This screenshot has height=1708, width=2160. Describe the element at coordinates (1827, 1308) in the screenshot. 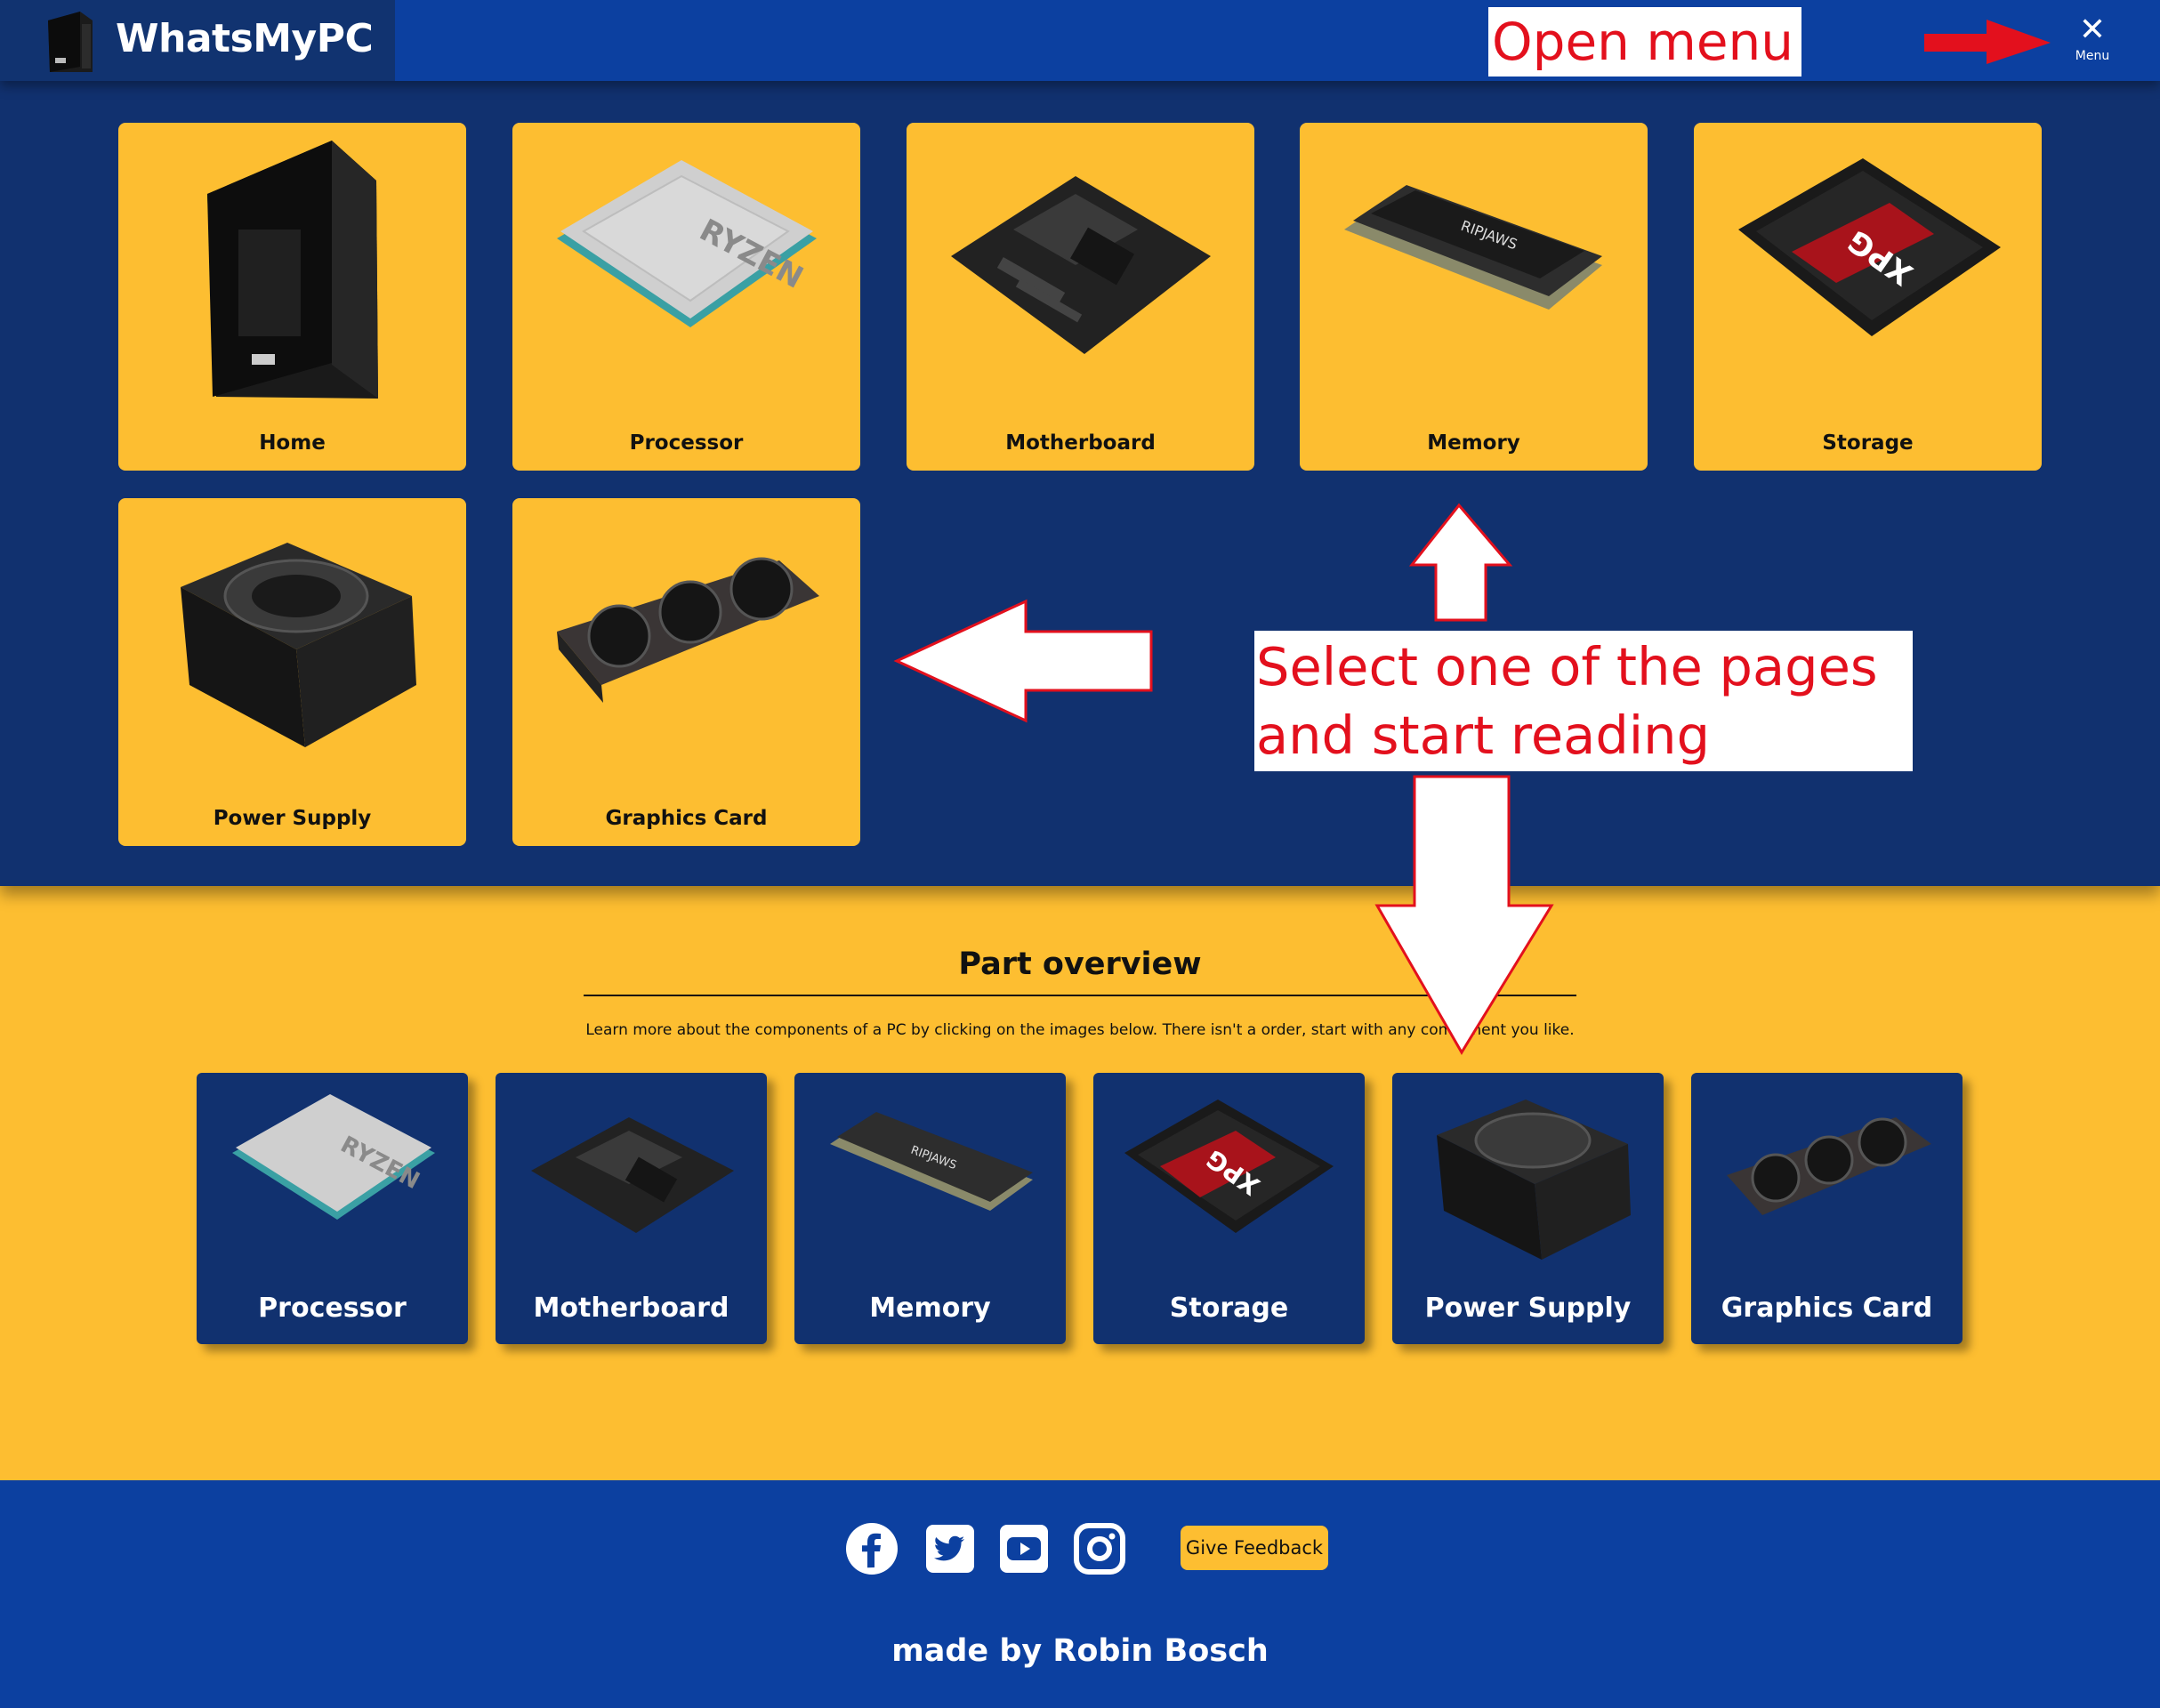

I see `part-card-label: Graphics Card` at that location.